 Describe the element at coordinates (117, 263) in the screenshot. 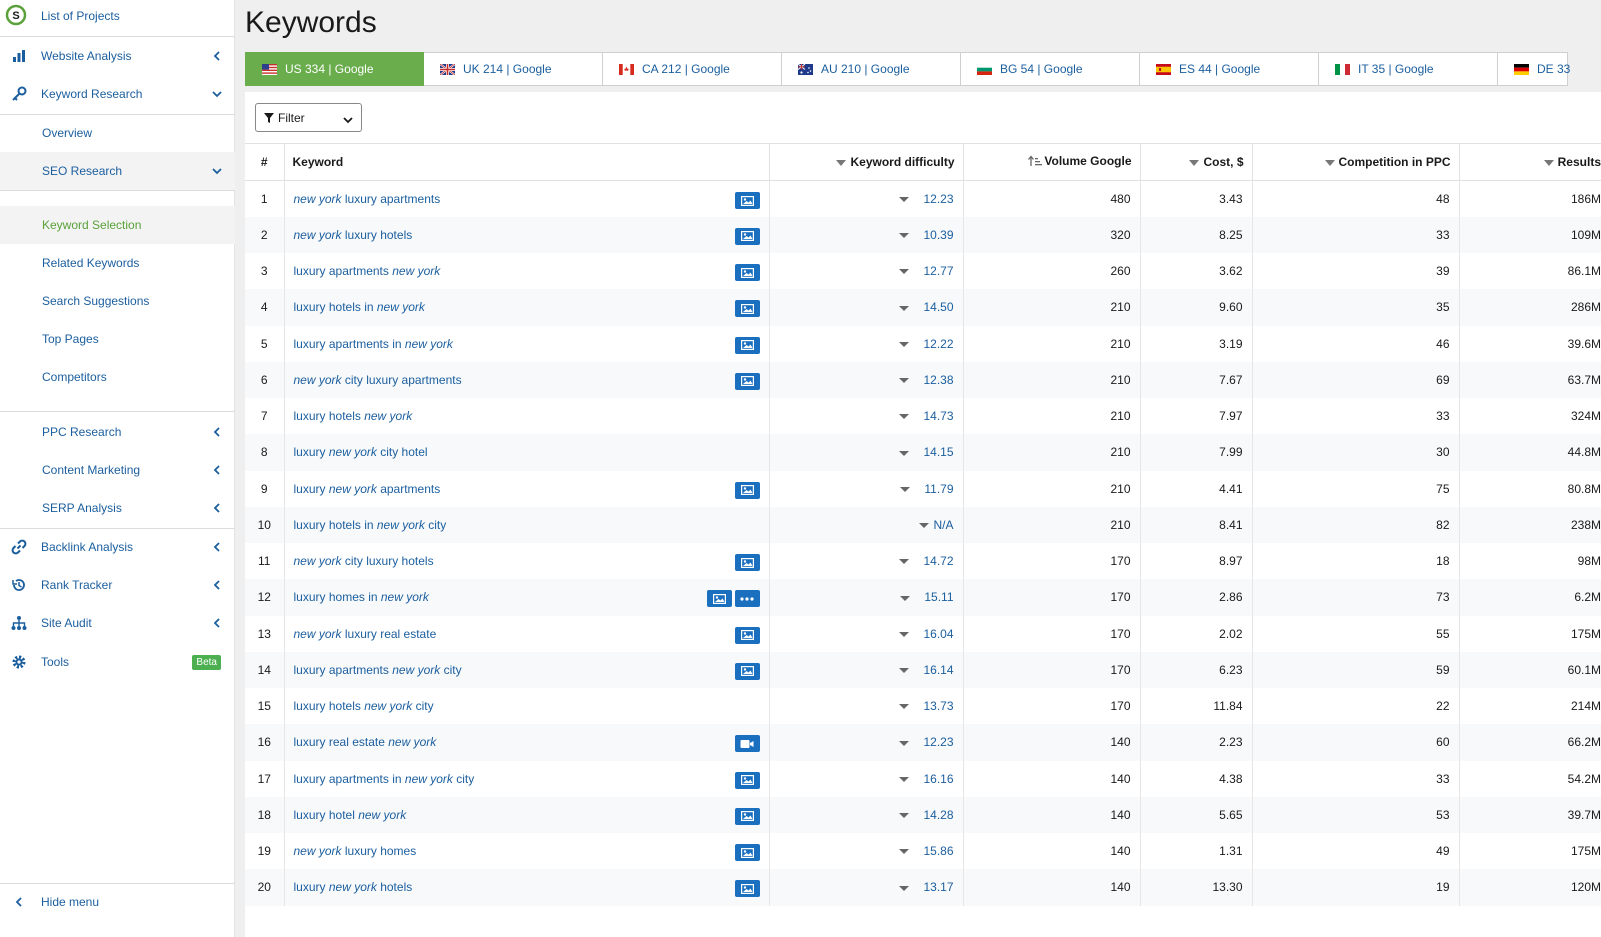

I see `sidebar-item-related-keywords: Related Keywords` at that location.